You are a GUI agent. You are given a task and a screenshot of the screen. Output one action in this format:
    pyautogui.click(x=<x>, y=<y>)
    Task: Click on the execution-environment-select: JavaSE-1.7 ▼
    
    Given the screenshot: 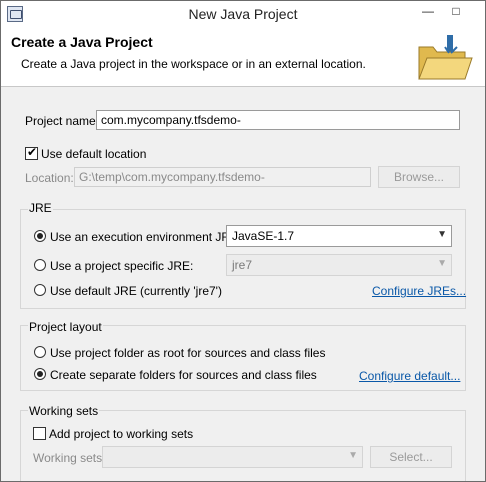 What is the action you would take?
    pyautogui.click(x=339, y=236)
    